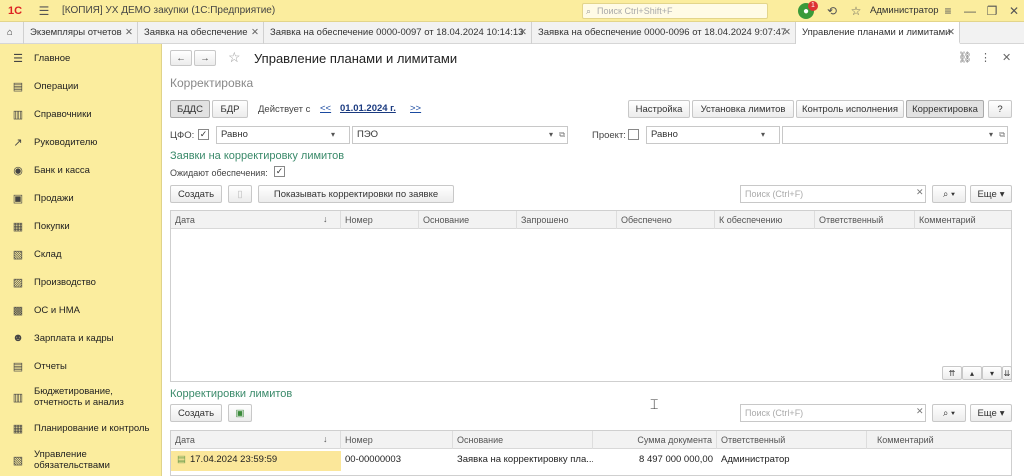  Describe the element at coordinates (81, 366) in the screenshot. I see `sidebar-item-reports: ▤ Отчеты` at that location.